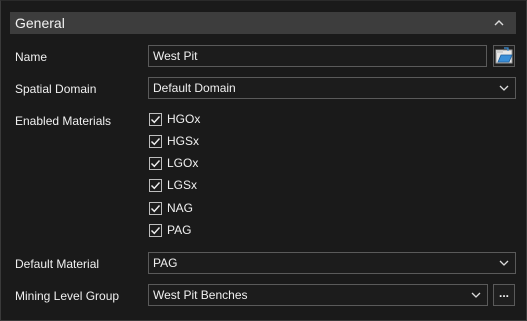 The image size is (527, 321). Describe the element at coordinates (317, 56) in the screenshot. I see `name-input: West Pit` at that location.